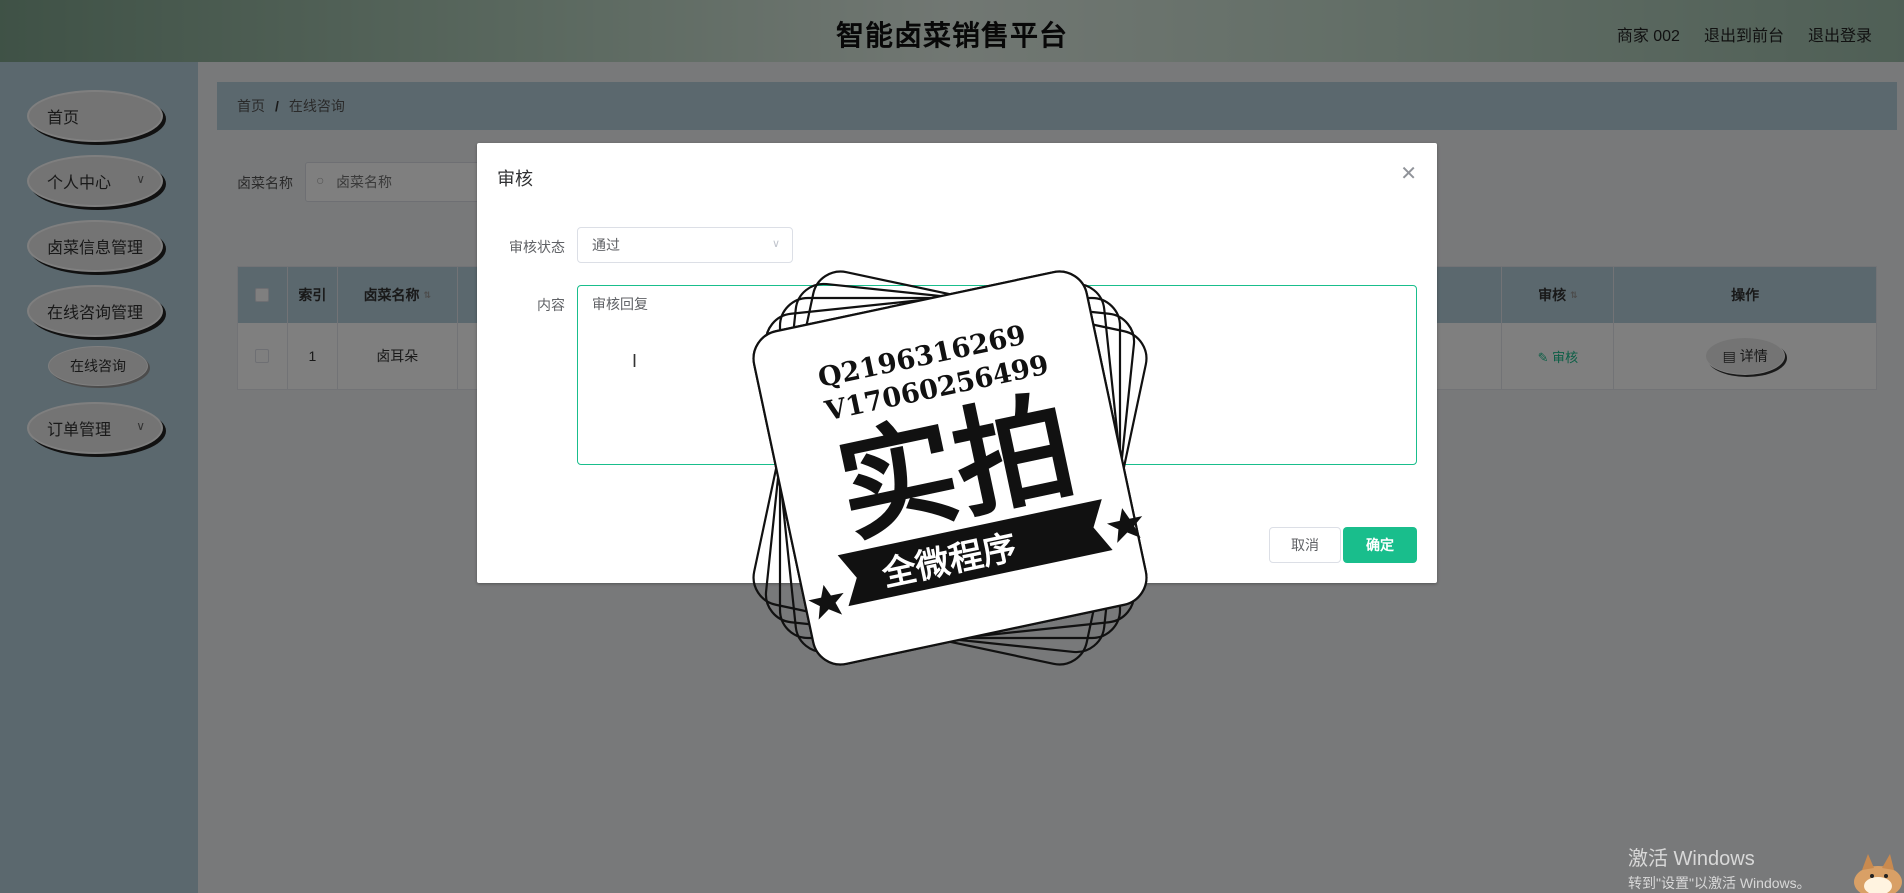  What do you see at coordinates (606, 245) in the screenshot?
I see `status-select-value: 通过` at bounding box center [606, 245].